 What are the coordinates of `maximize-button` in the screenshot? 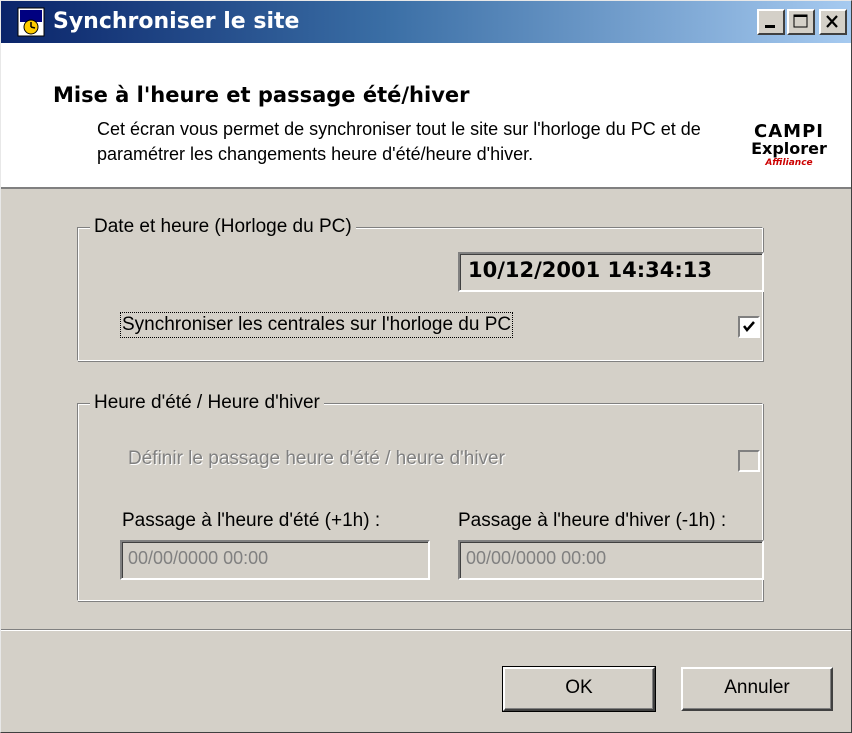 It's located at (801, 22).